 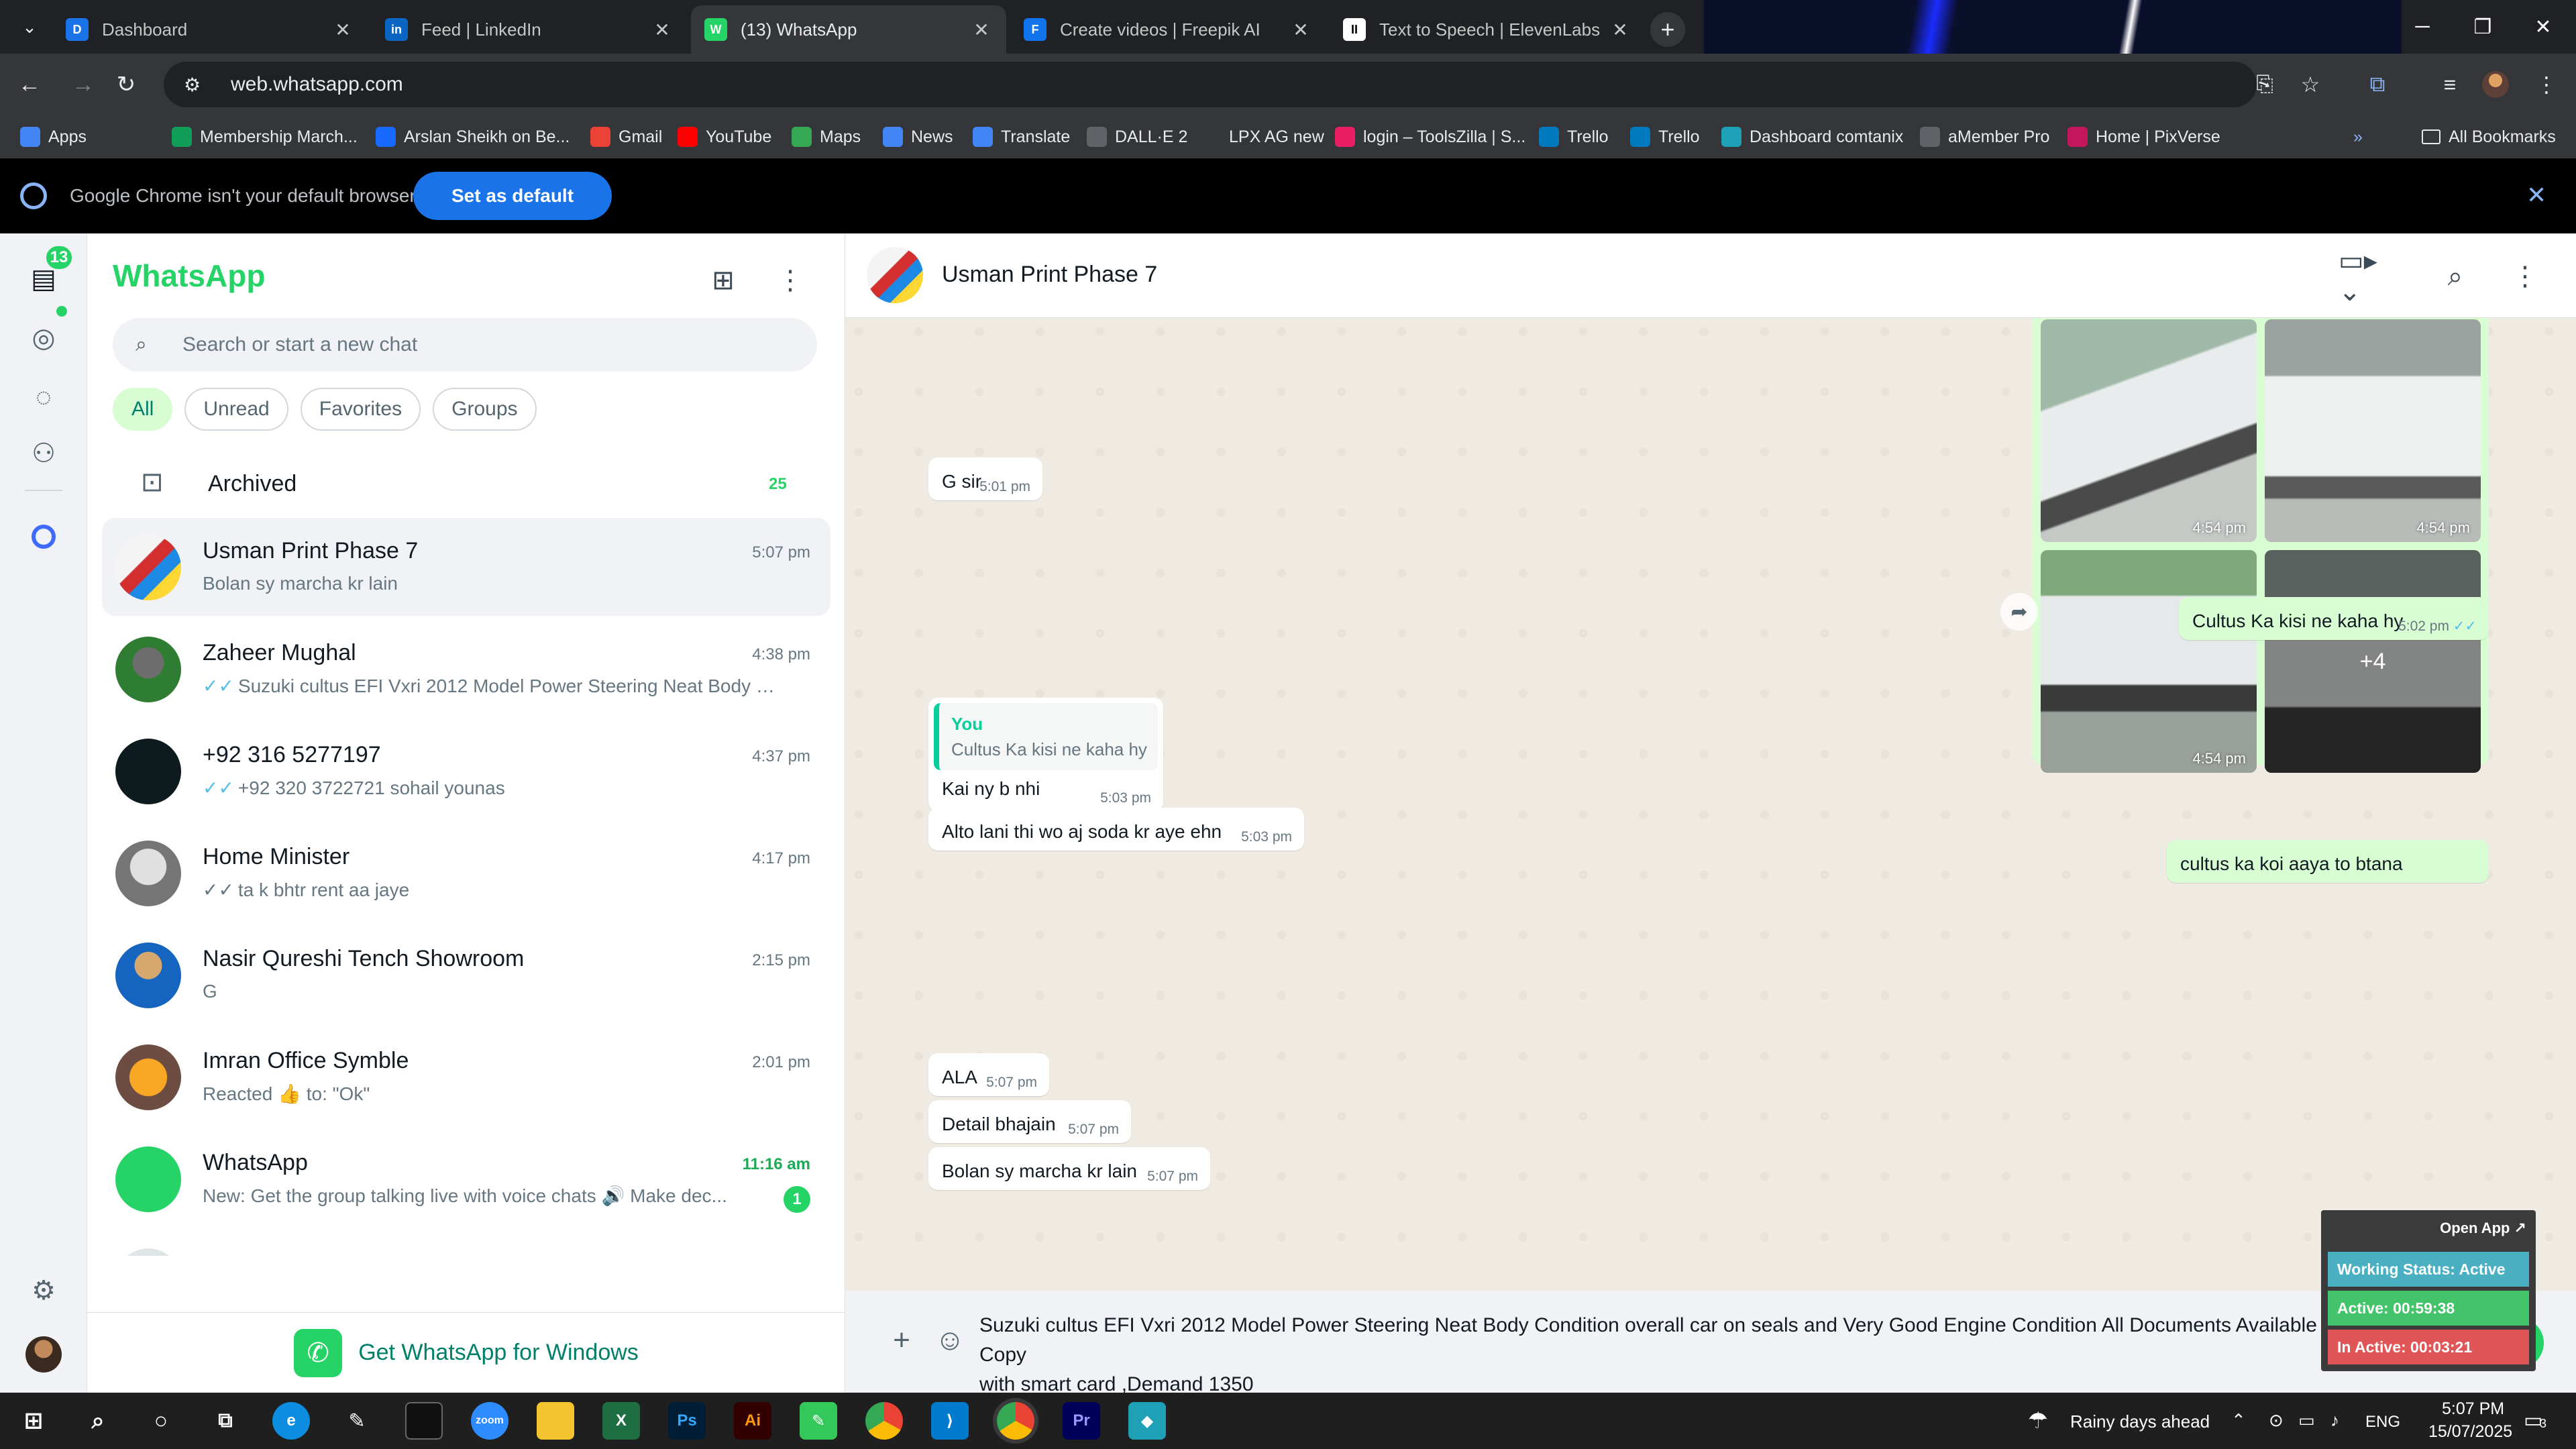 I want to click on chat-search-icon: ⌕, so click(x=2455, y=276).